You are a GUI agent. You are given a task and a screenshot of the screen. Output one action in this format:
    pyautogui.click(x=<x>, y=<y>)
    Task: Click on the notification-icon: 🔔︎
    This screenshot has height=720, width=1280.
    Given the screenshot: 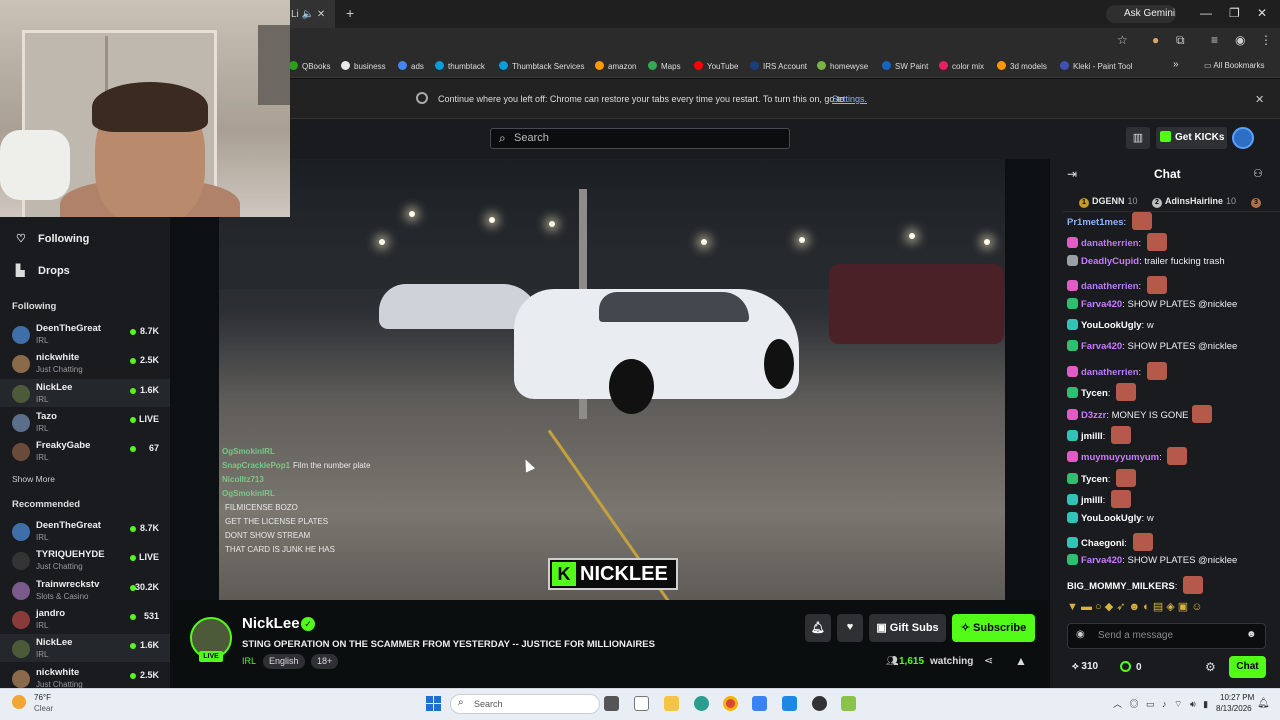 What is the action you would take?
    pyautogui.click(x=1263, y=703)
    